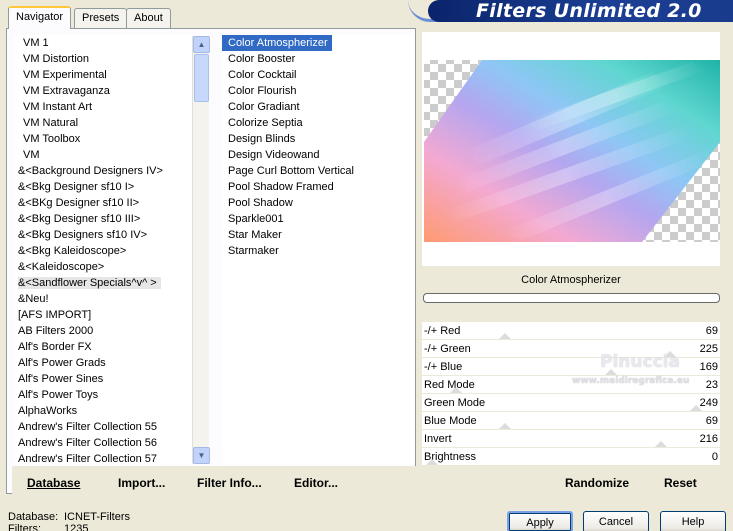 The height and width of the screenshot is (531, 733). I want to click on scroll-up-button: ▲, so click(201, 44).